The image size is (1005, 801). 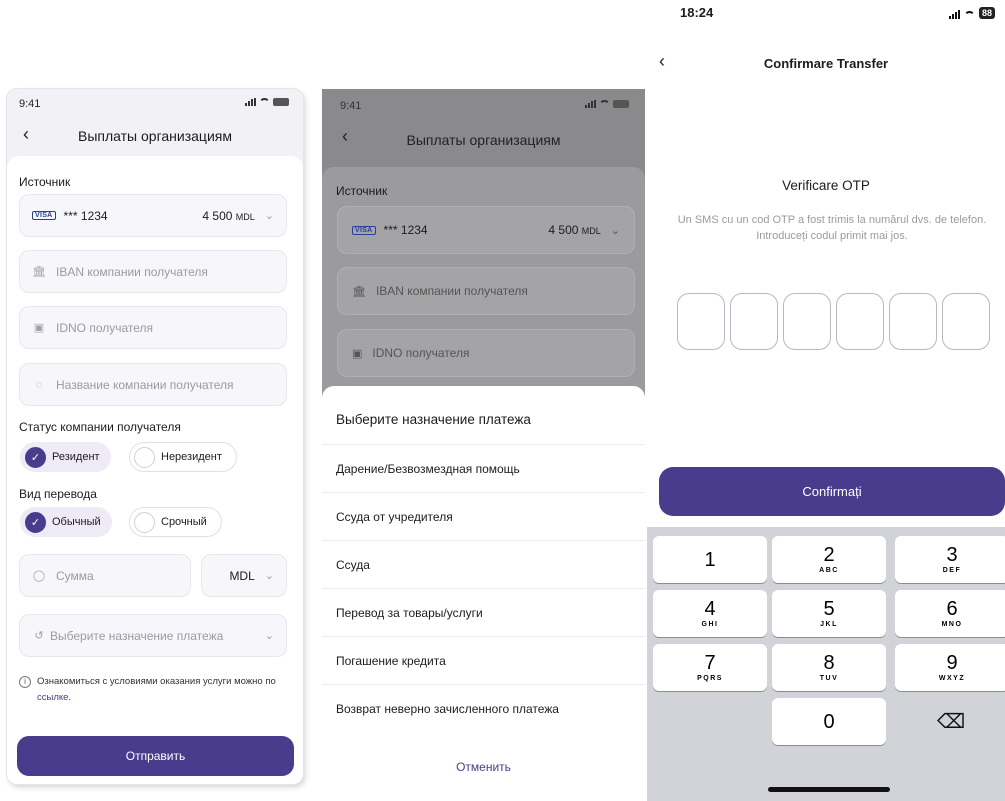 I want to click on key-3: 3 DEF, so click(x=950, y=559).